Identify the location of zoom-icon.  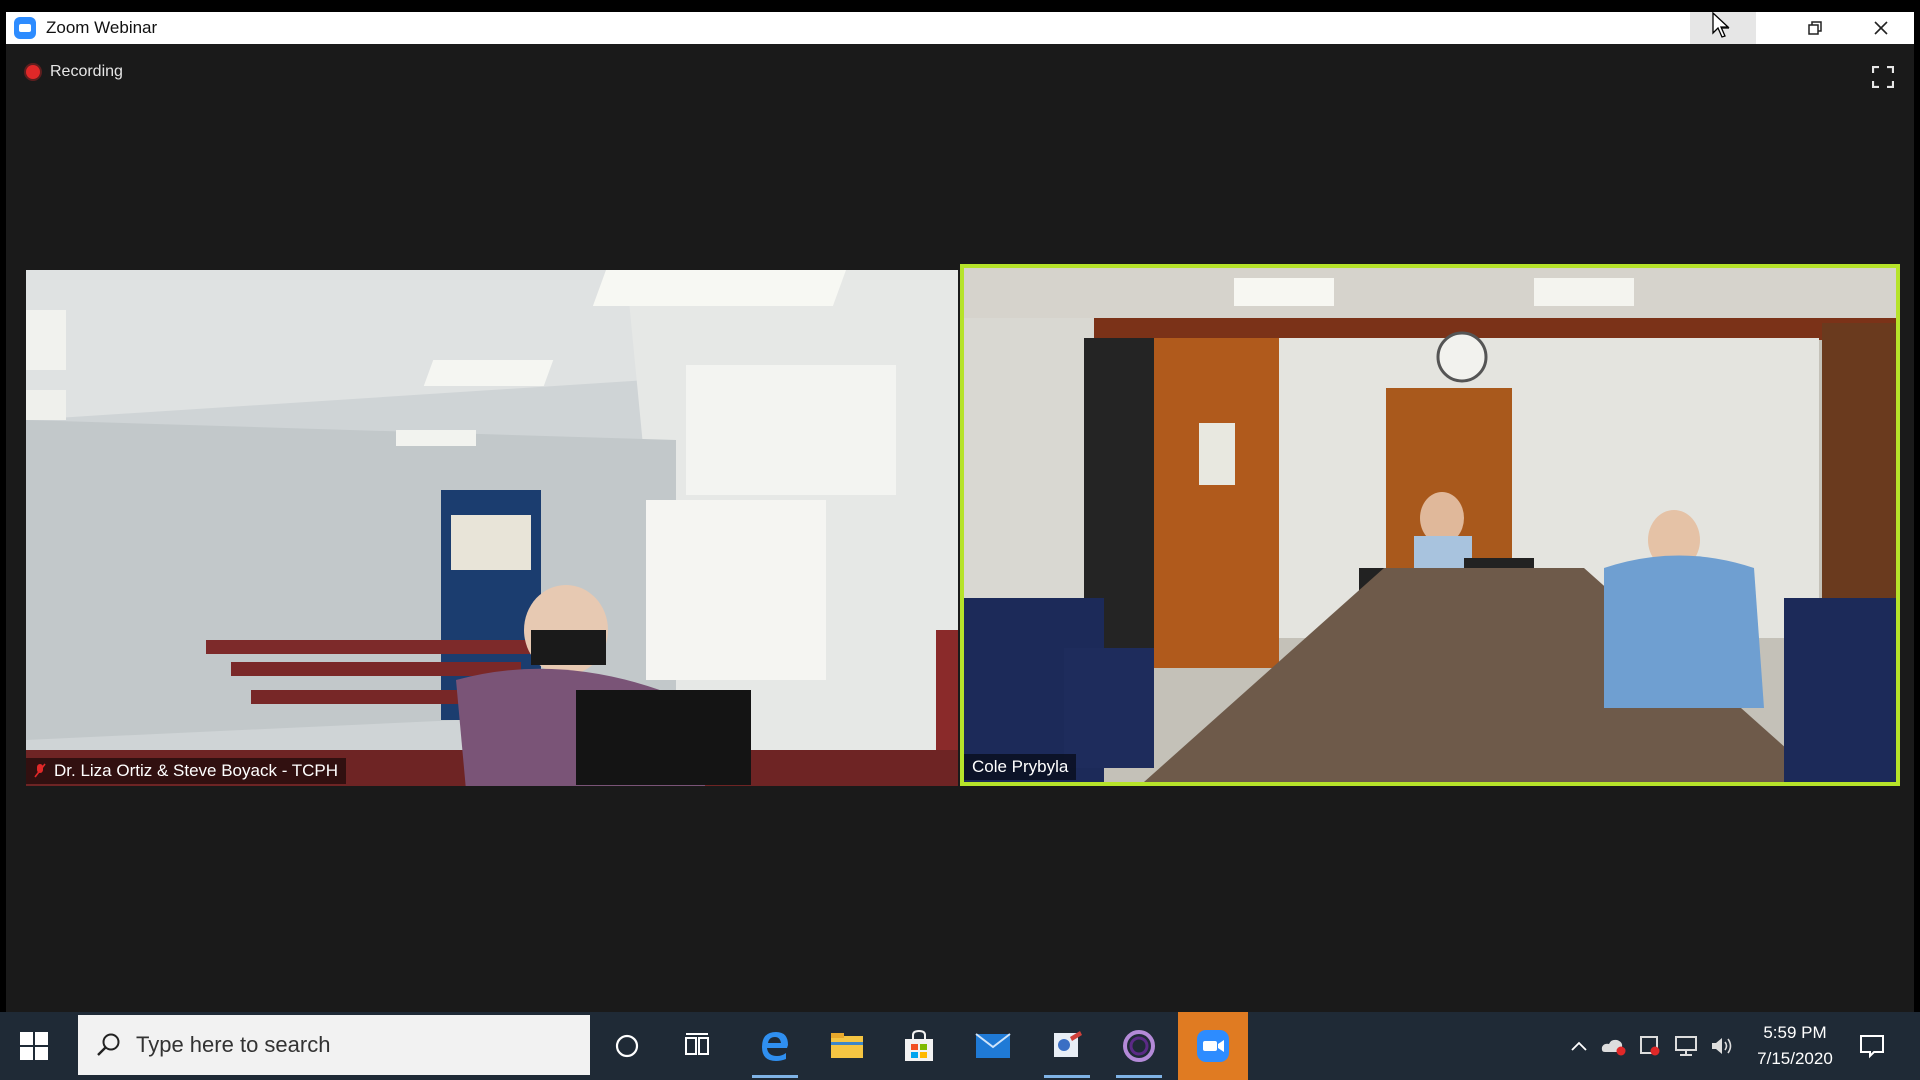
(1213, 1046).